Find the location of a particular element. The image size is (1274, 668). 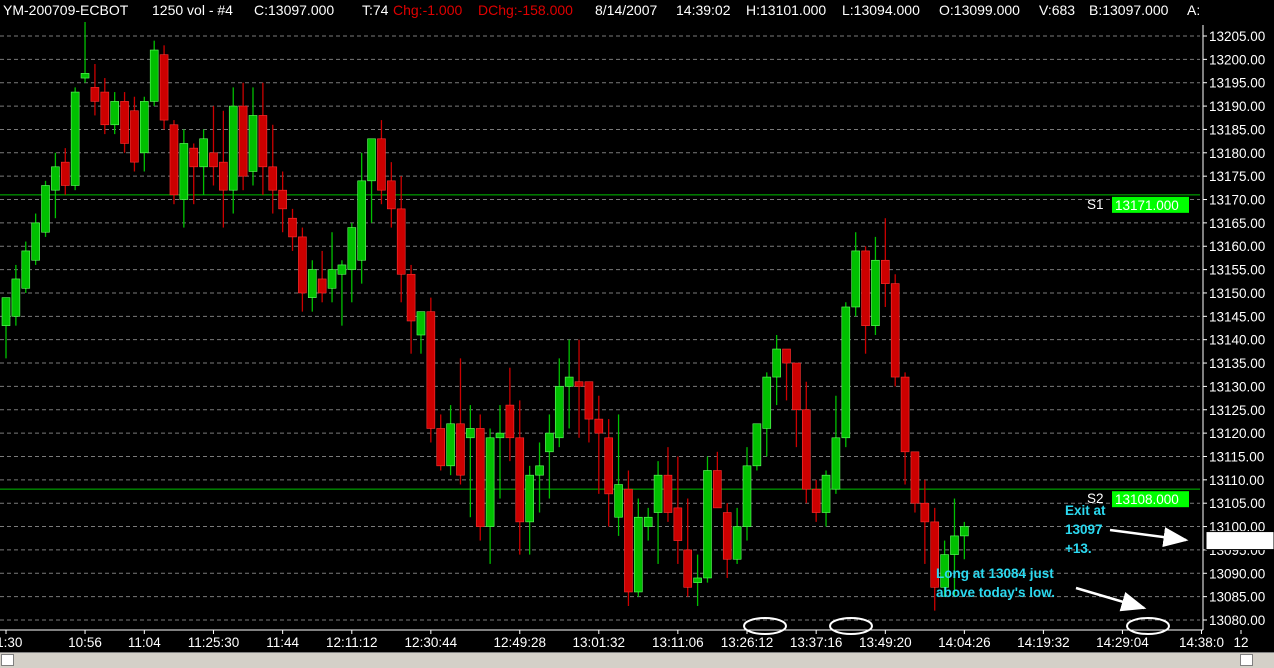

y-tick-label: 13175.00 is located at coordinates (1237, 176).